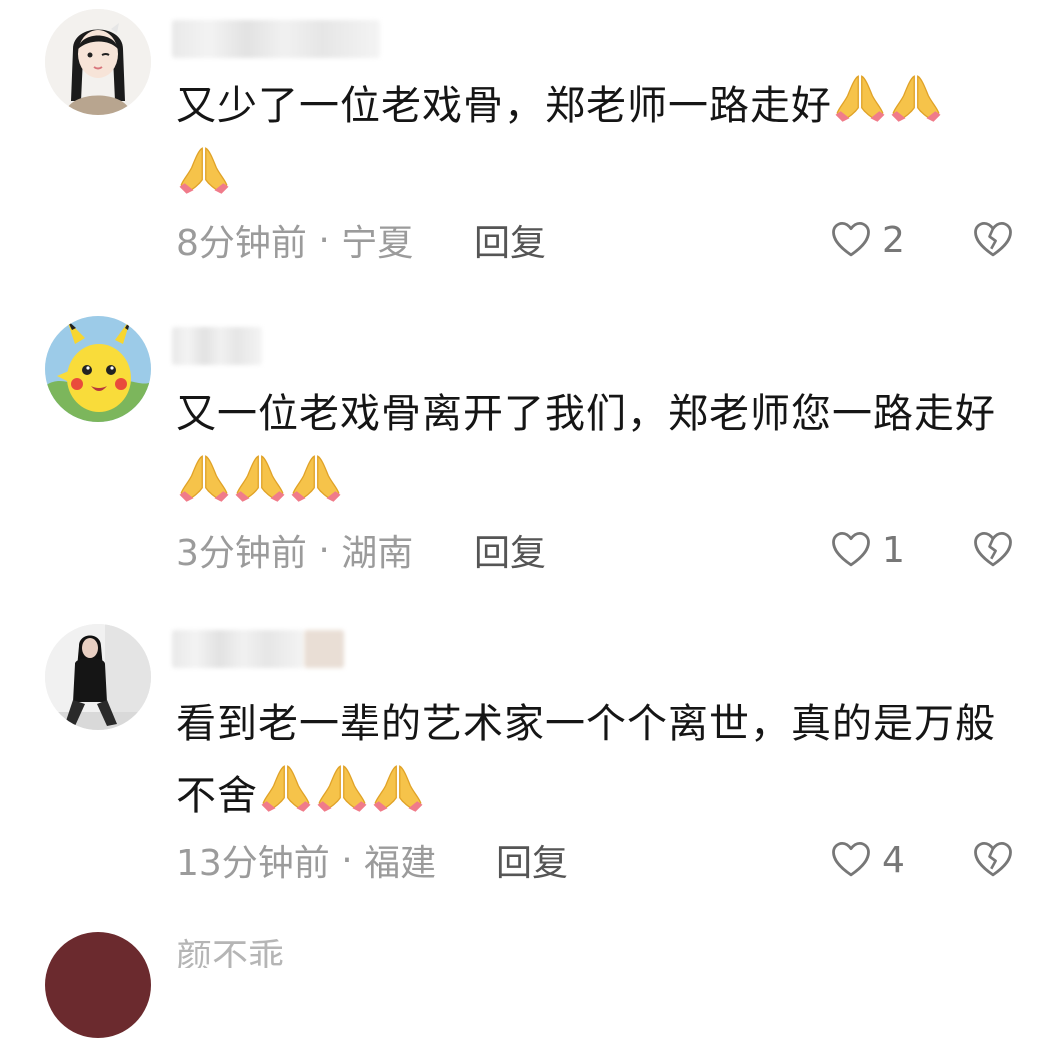 This screenshot has height=1038, width=1050. I want to click on girl-avatar, so click(98, 62).